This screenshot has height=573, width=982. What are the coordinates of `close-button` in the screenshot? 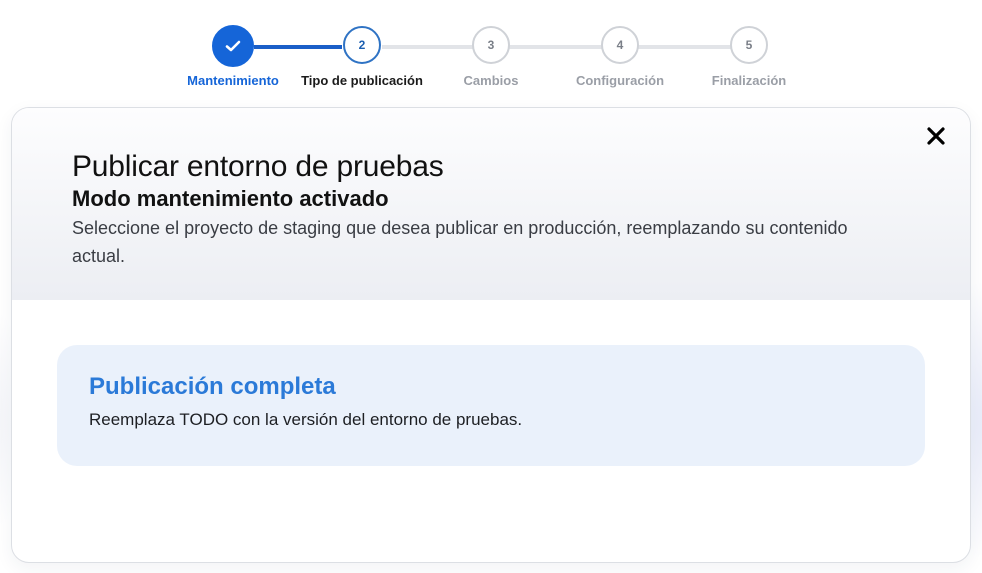 It's located at (936, 136).